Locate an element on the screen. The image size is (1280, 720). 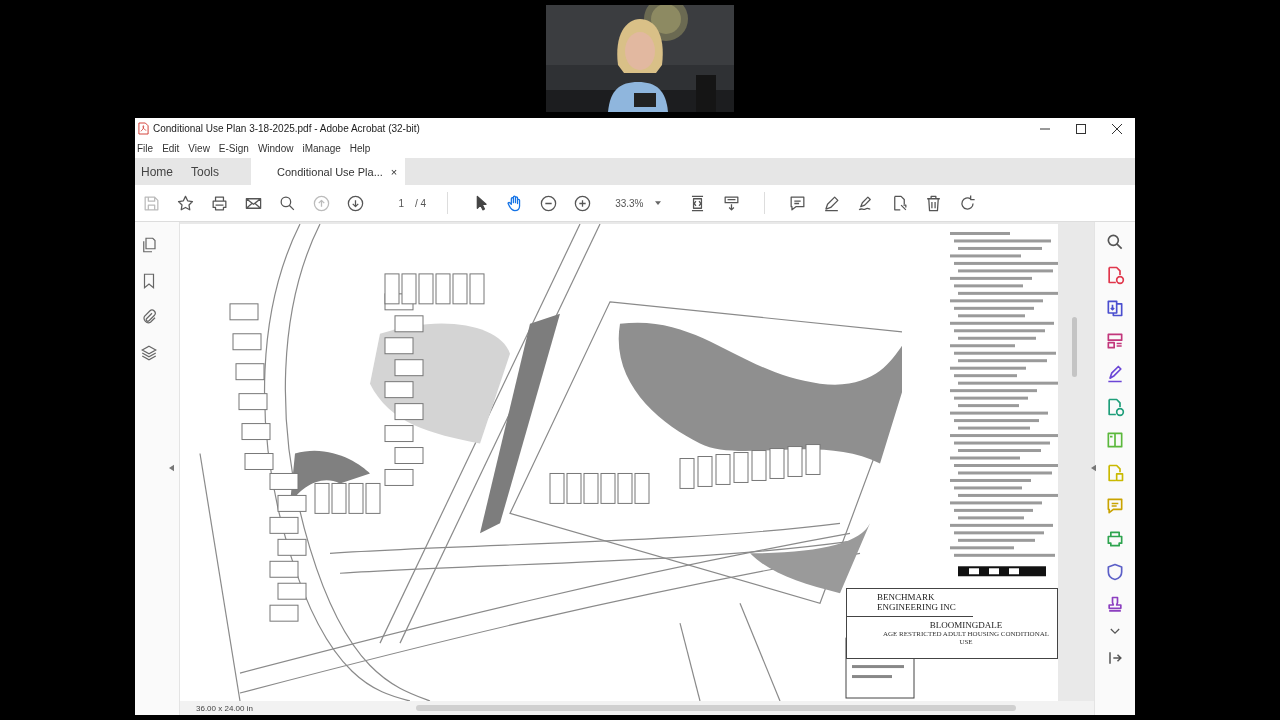
tab: Home is located at coordinates (160, 171).